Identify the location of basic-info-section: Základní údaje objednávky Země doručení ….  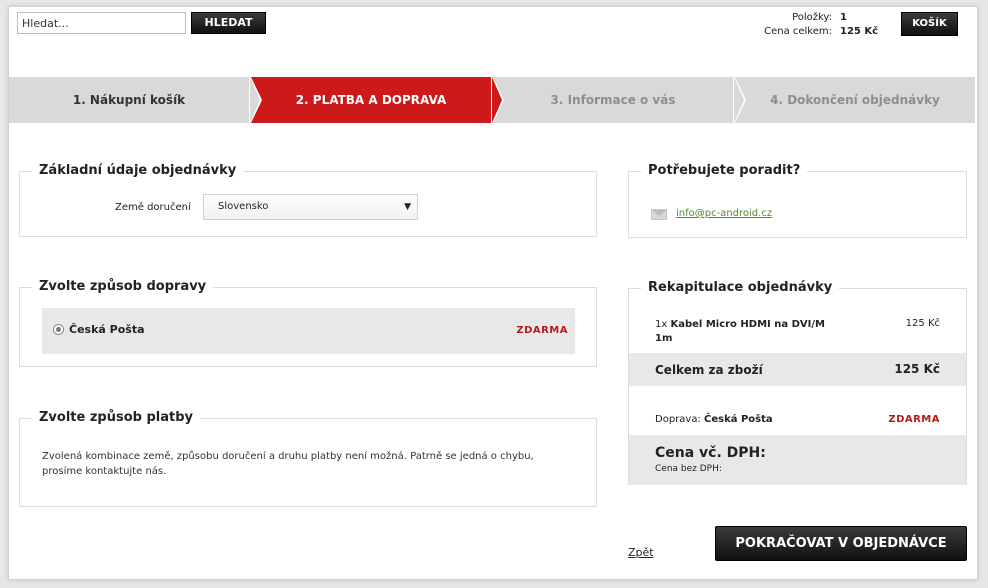
(308, 200).